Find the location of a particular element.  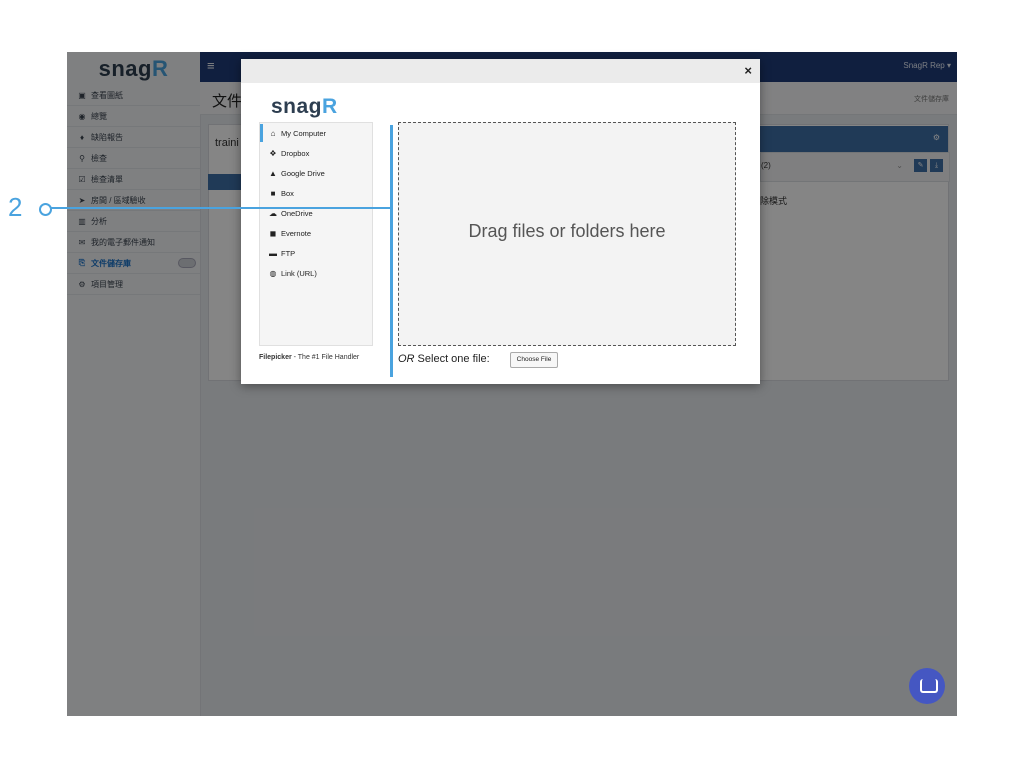

chat-launcher is located at coordinates (927, 686).